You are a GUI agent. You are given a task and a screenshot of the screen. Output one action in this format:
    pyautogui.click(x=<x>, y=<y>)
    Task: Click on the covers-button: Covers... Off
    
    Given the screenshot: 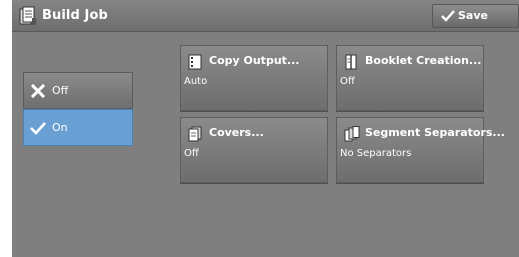 What is the action you would take?
    pyautogui.click(x=254, y=150)
    